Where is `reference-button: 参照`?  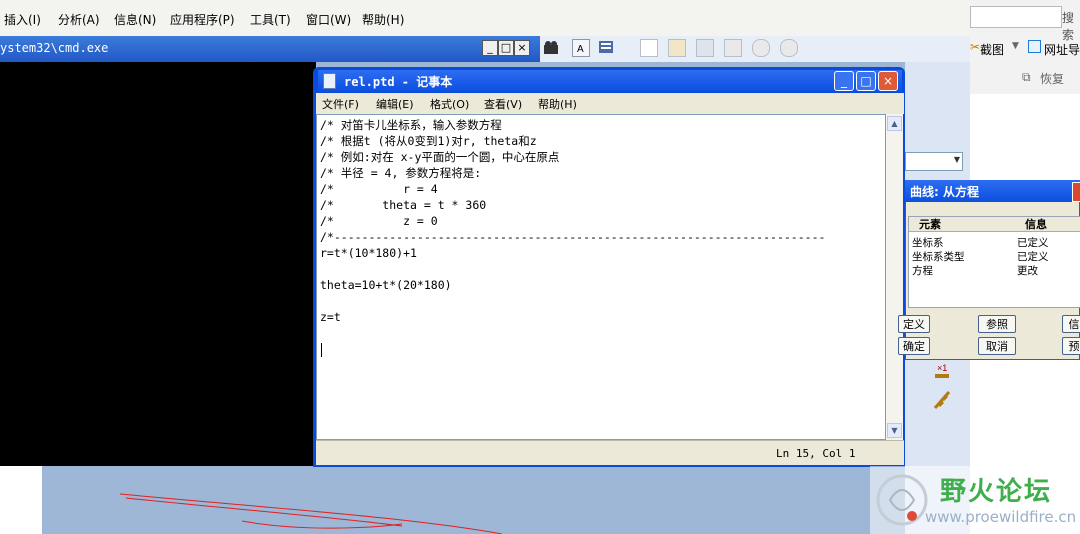 reference-button: 参照 is located at coordinates (997, 324).